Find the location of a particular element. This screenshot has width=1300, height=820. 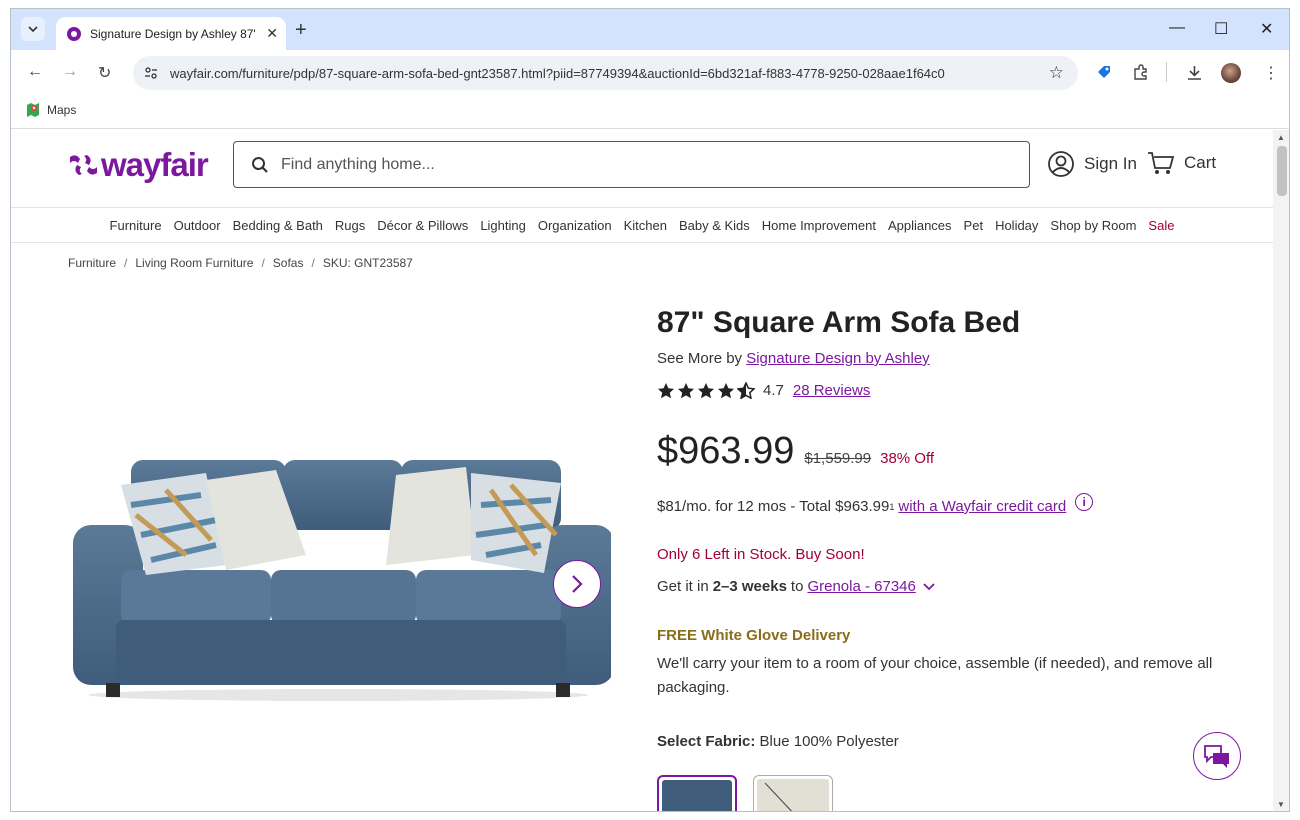

tab-search-button is located at coordinates (33, 29).